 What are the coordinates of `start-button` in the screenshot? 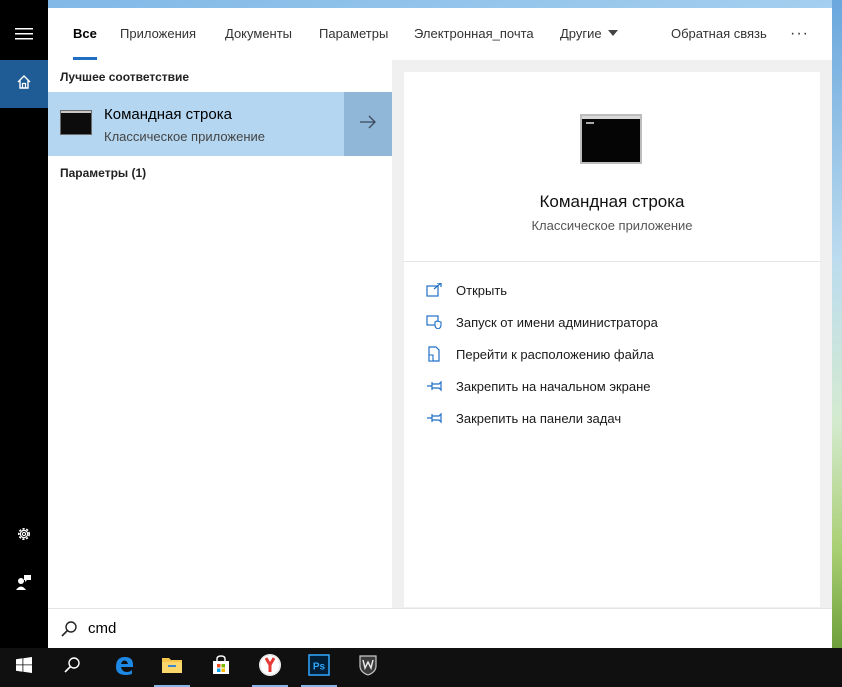 It's located at (24, 667).